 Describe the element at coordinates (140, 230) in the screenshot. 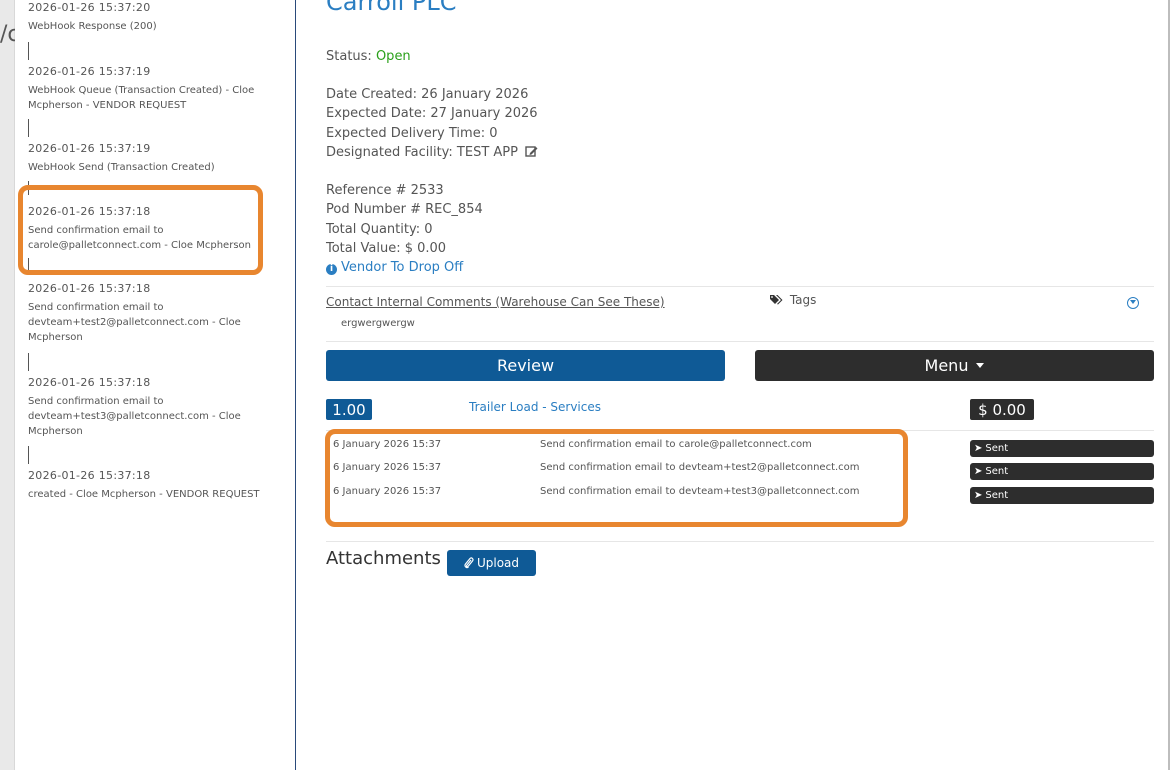

I see `highlight-box-history` at that location.